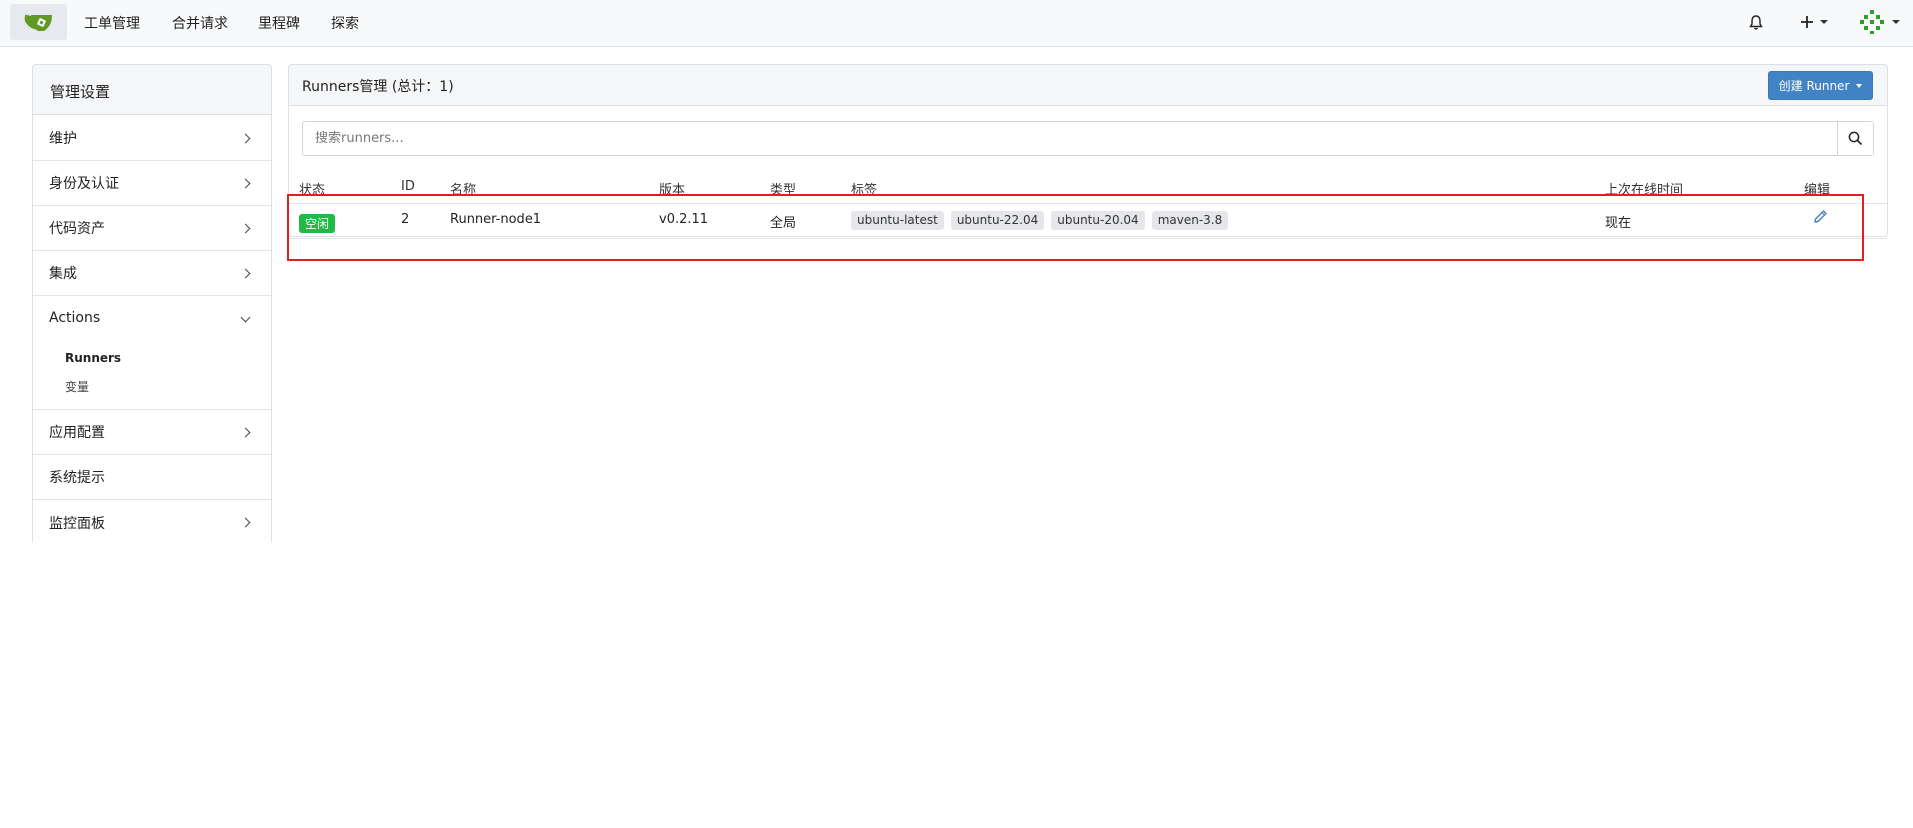 This screenshot has height=828, width=1913. I want to click on sidebar-item-identity: 身份及认证, so click(152, 183).